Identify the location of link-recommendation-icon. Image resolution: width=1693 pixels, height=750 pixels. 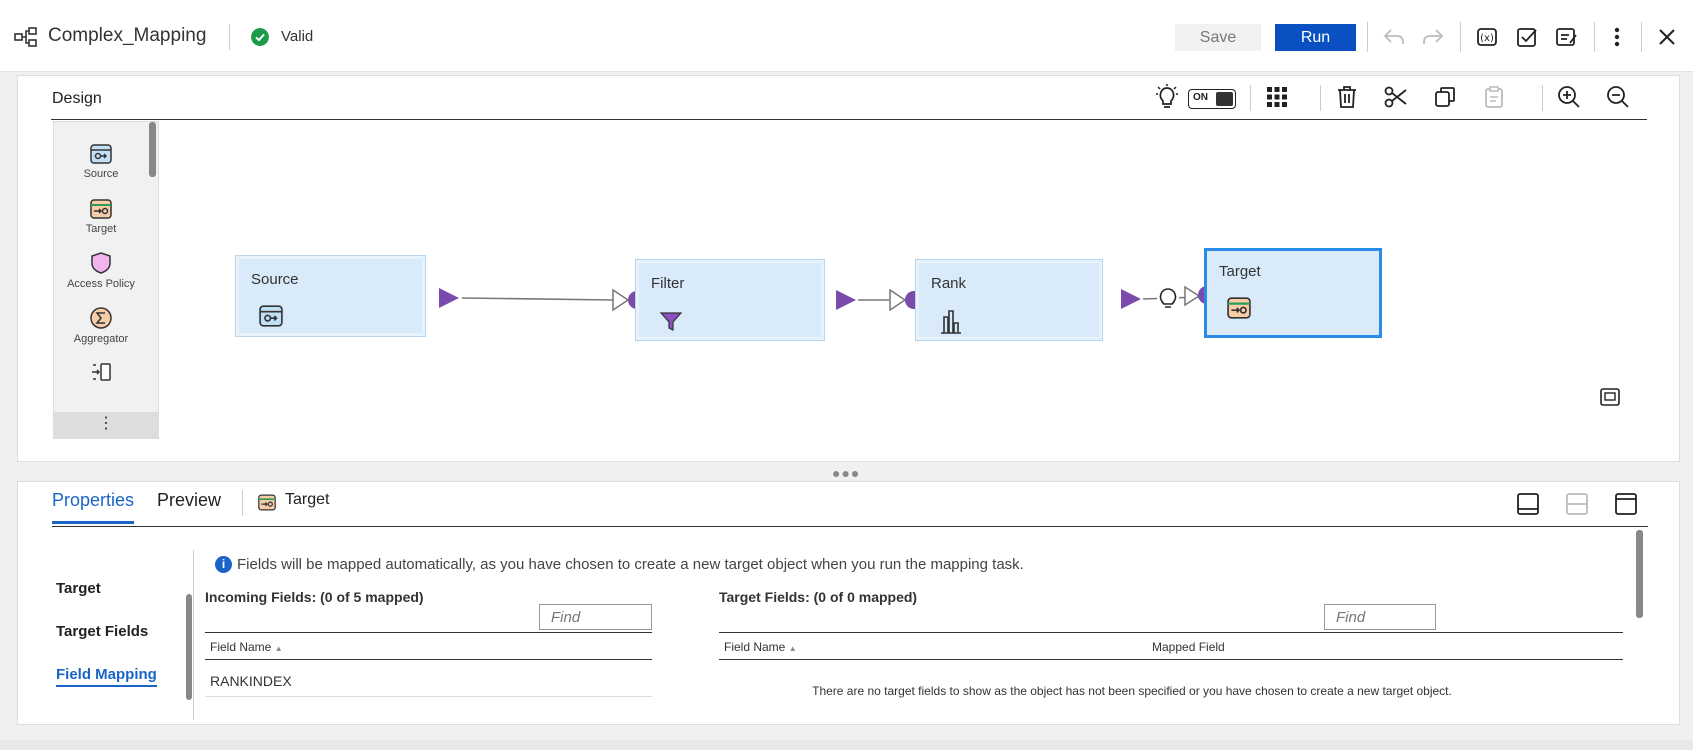
(1168, 298).